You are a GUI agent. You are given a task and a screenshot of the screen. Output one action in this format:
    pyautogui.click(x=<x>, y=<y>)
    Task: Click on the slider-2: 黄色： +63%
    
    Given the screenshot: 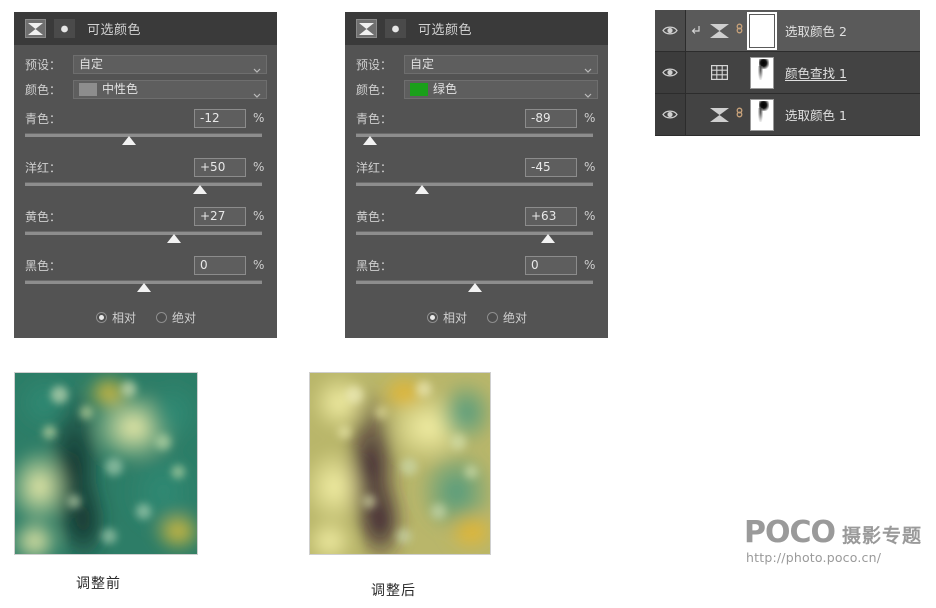 What is the action you would take?
    pyautogui.click(x=477, y=226)
    